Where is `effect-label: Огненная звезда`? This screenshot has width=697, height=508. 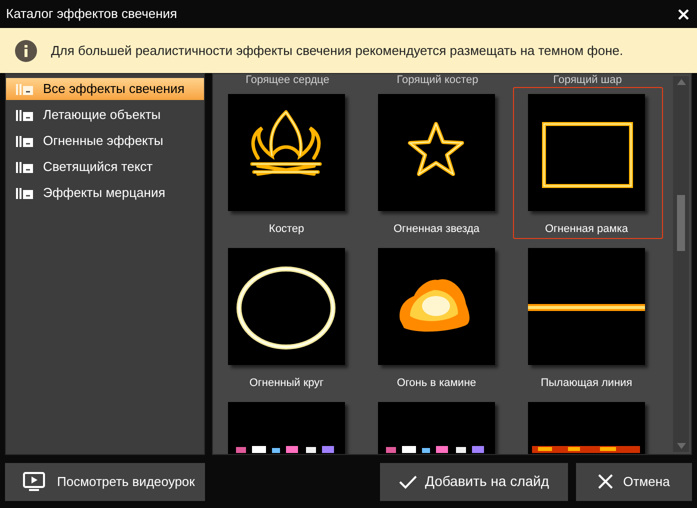 effect-label: Огненная звезда is located at coordinates (436, 229).